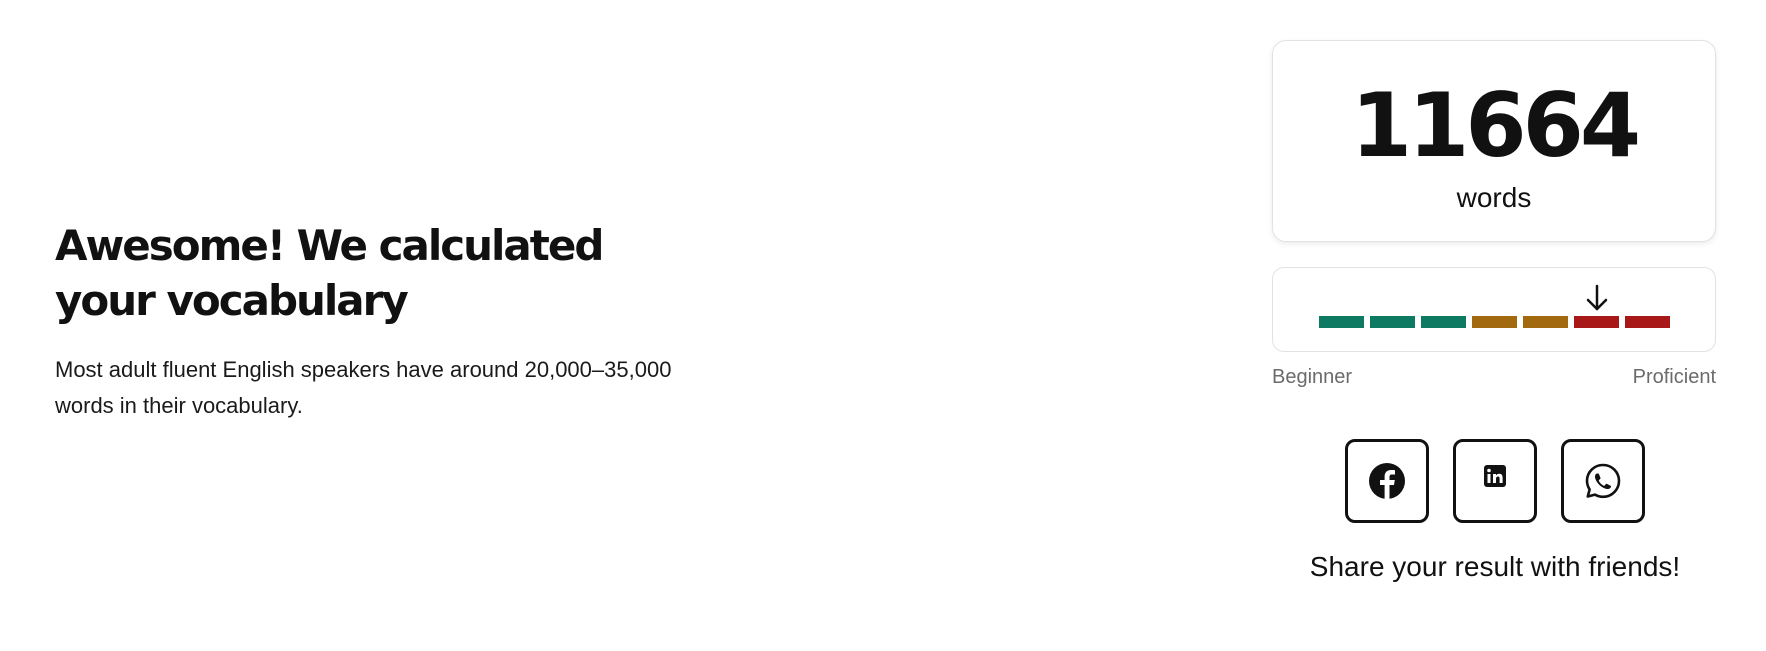  Describe the element at coordinates (1495, 125) in the screenshot. I see `word-count: 11664` at that location.